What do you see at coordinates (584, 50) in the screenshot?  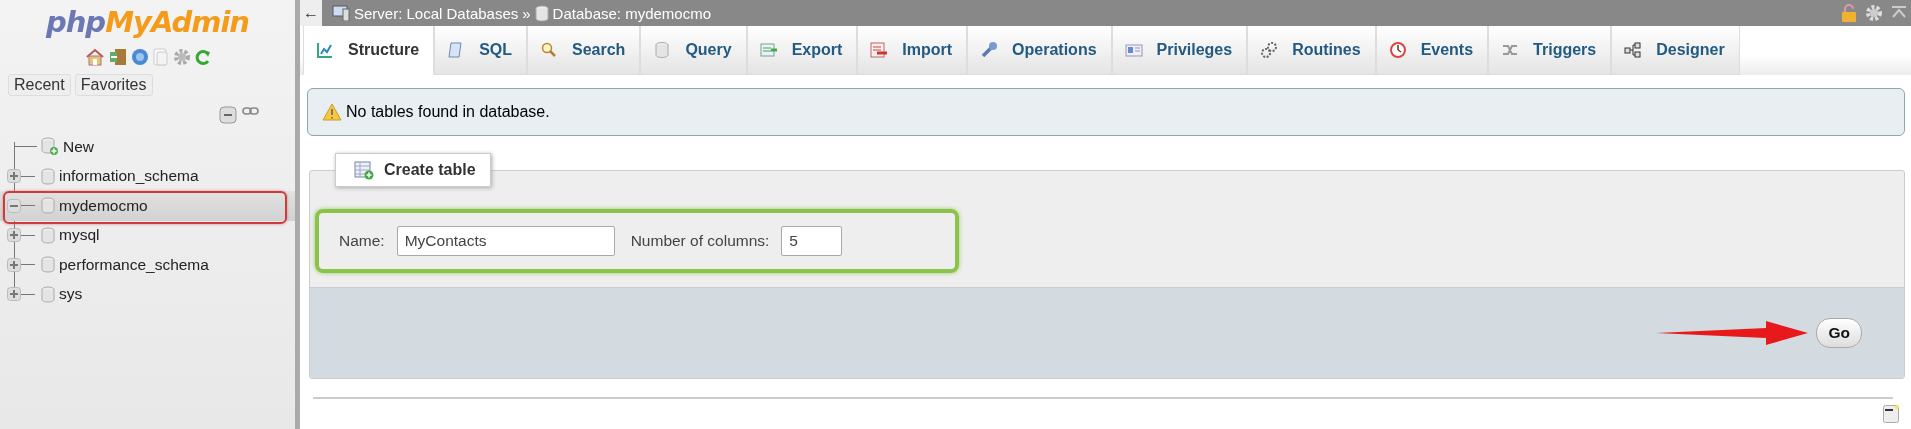 I see `tab: Search` at bounding box center [584, 50].